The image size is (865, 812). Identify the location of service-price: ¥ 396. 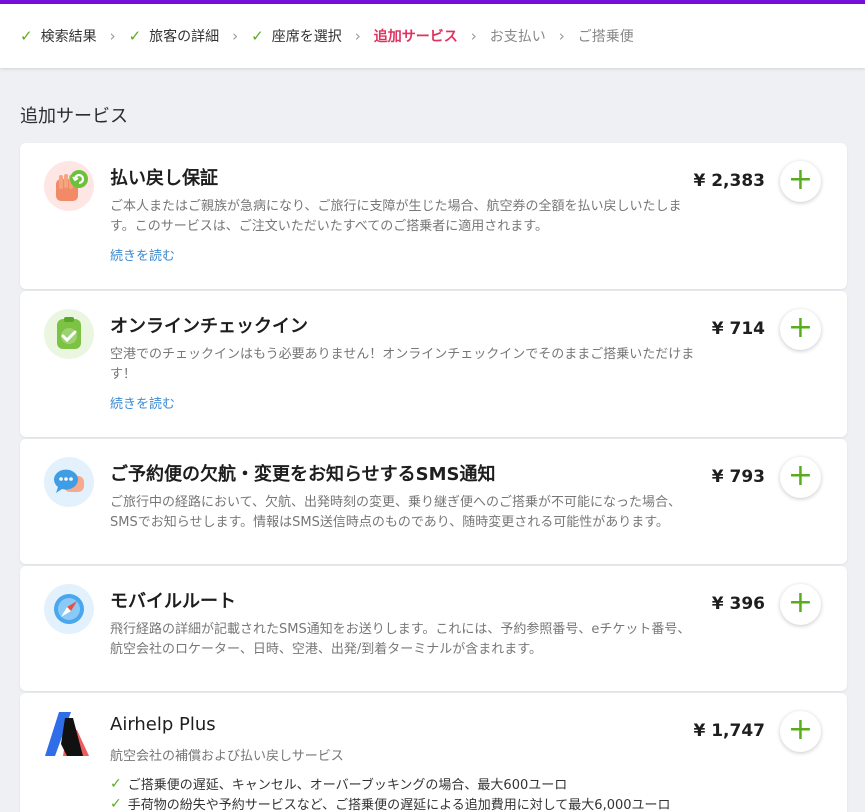
(738, 604).